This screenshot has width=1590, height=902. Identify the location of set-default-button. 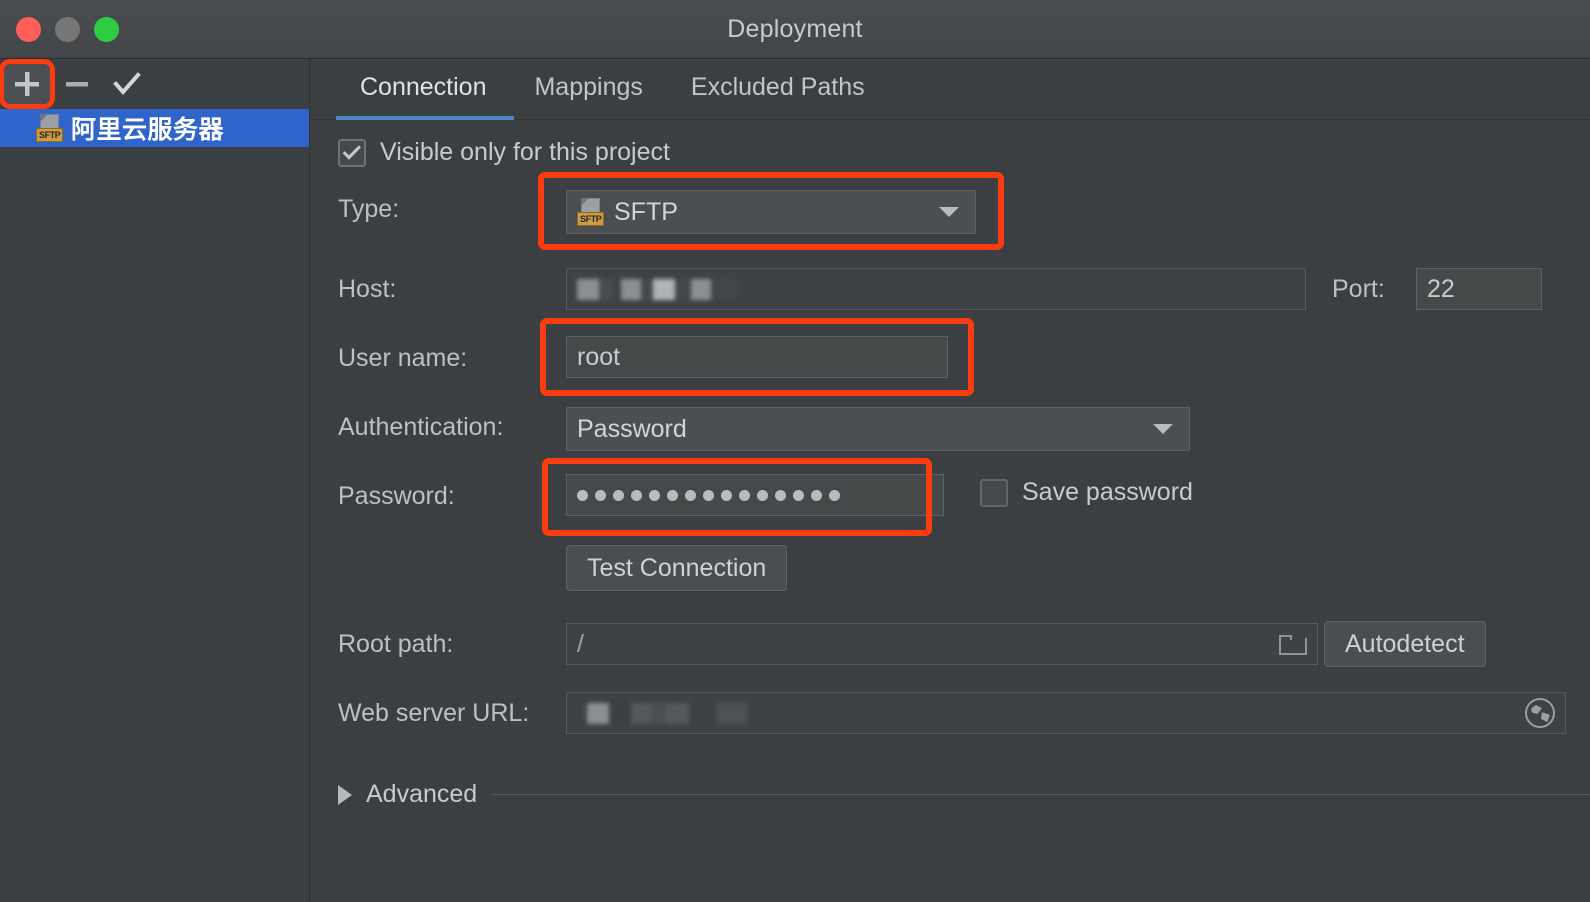
(127, 84).